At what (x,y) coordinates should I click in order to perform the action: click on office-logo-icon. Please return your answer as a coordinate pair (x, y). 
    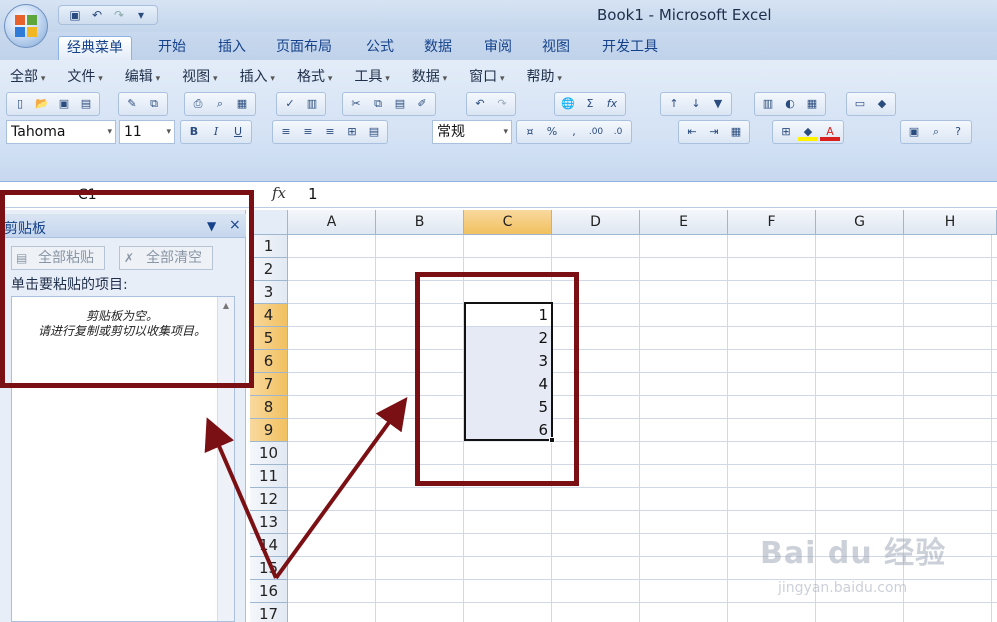
    Looking at the image, I should click on (26, 26).